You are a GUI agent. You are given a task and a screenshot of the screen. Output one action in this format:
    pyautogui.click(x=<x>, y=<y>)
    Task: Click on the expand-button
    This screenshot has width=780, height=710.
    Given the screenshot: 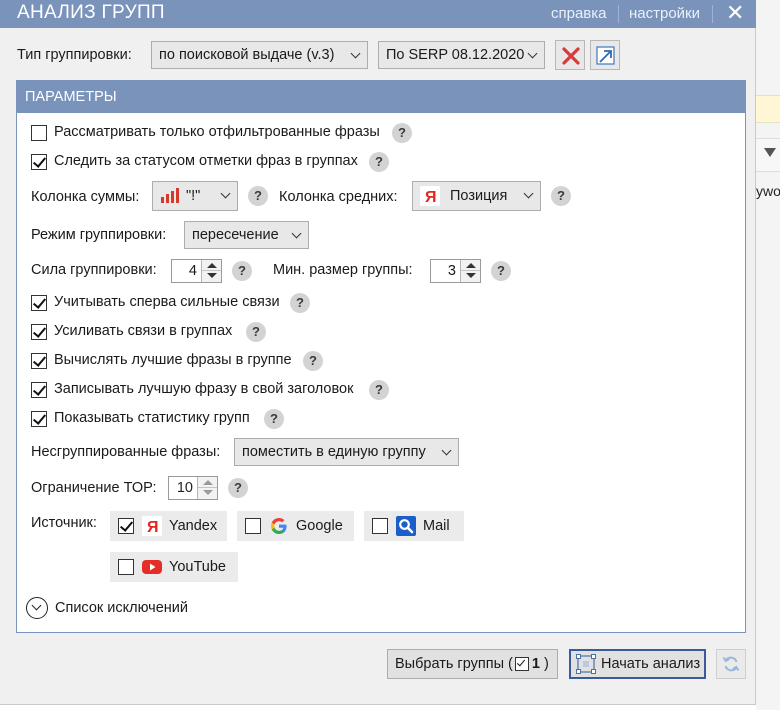 What is the action you would take?
    pyautogui.click(x=605, y=55)
    